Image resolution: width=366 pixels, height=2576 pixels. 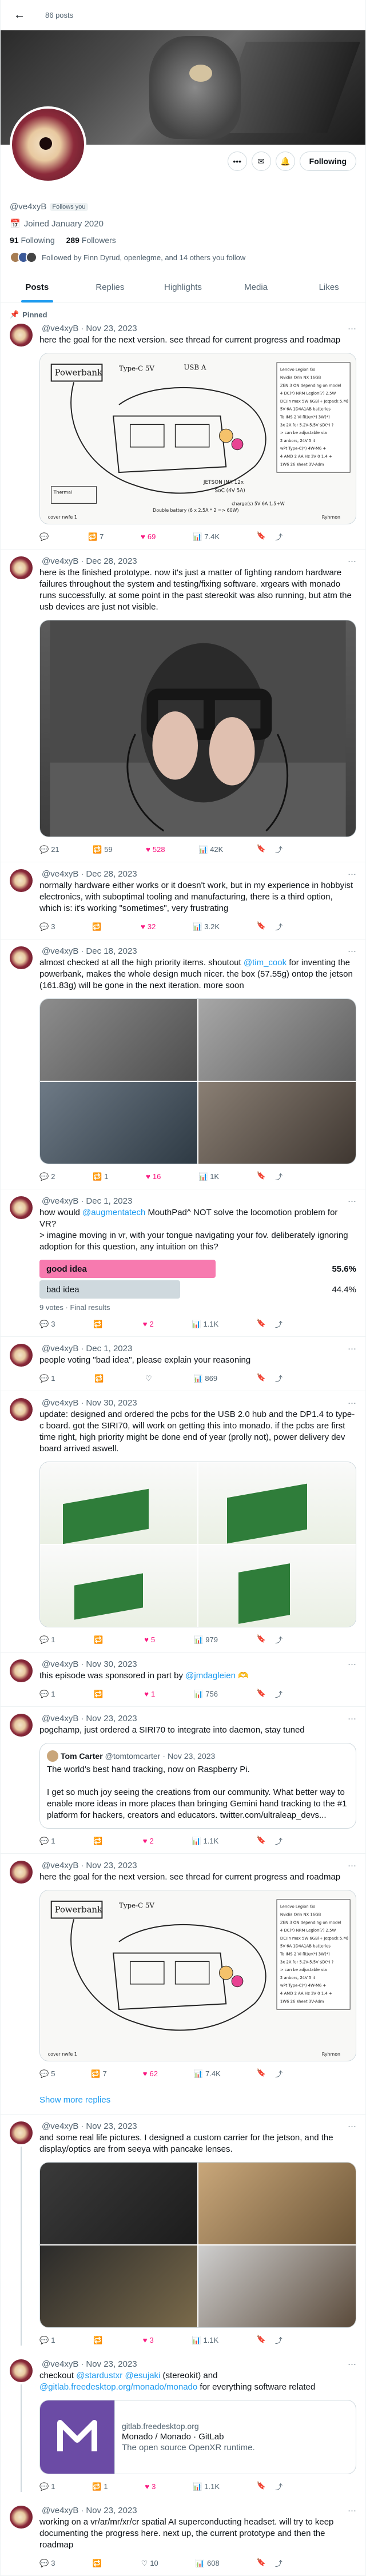 What do you see at coordinates (148, 536) in the screenshot?
I see `like-button: ♥ 69` at bounding box center [148, 536].